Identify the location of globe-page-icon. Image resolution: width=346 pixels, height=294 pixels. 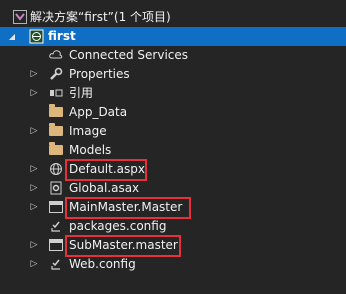
(56, 169).